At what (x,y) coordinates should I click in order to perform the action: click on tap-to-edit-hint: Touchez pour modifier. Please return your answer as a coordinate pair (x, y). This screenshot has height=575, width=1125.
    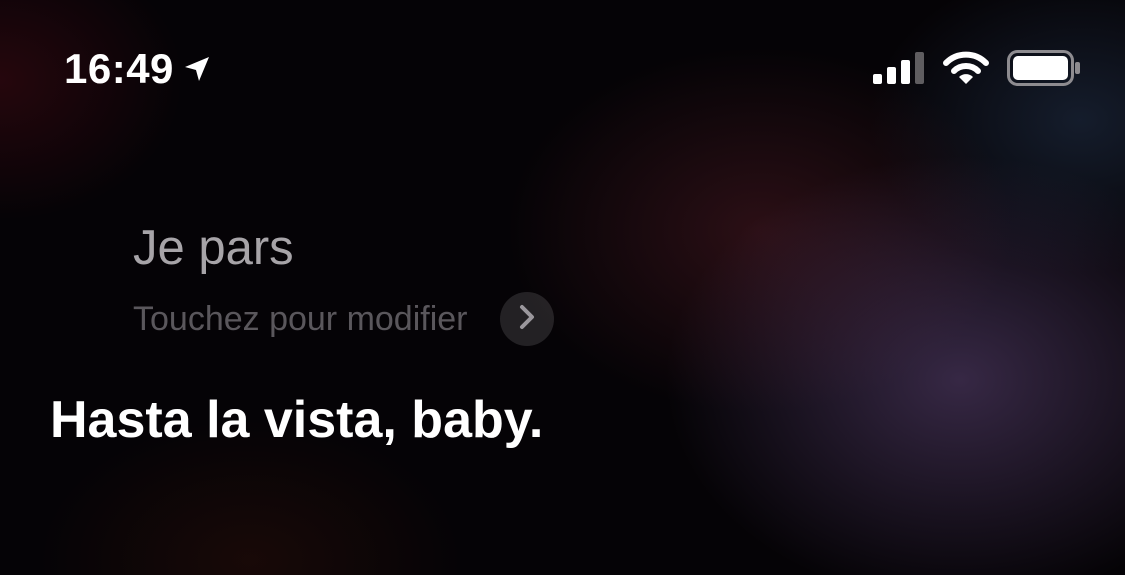
    Looking at the image, I should click on (300, 319).